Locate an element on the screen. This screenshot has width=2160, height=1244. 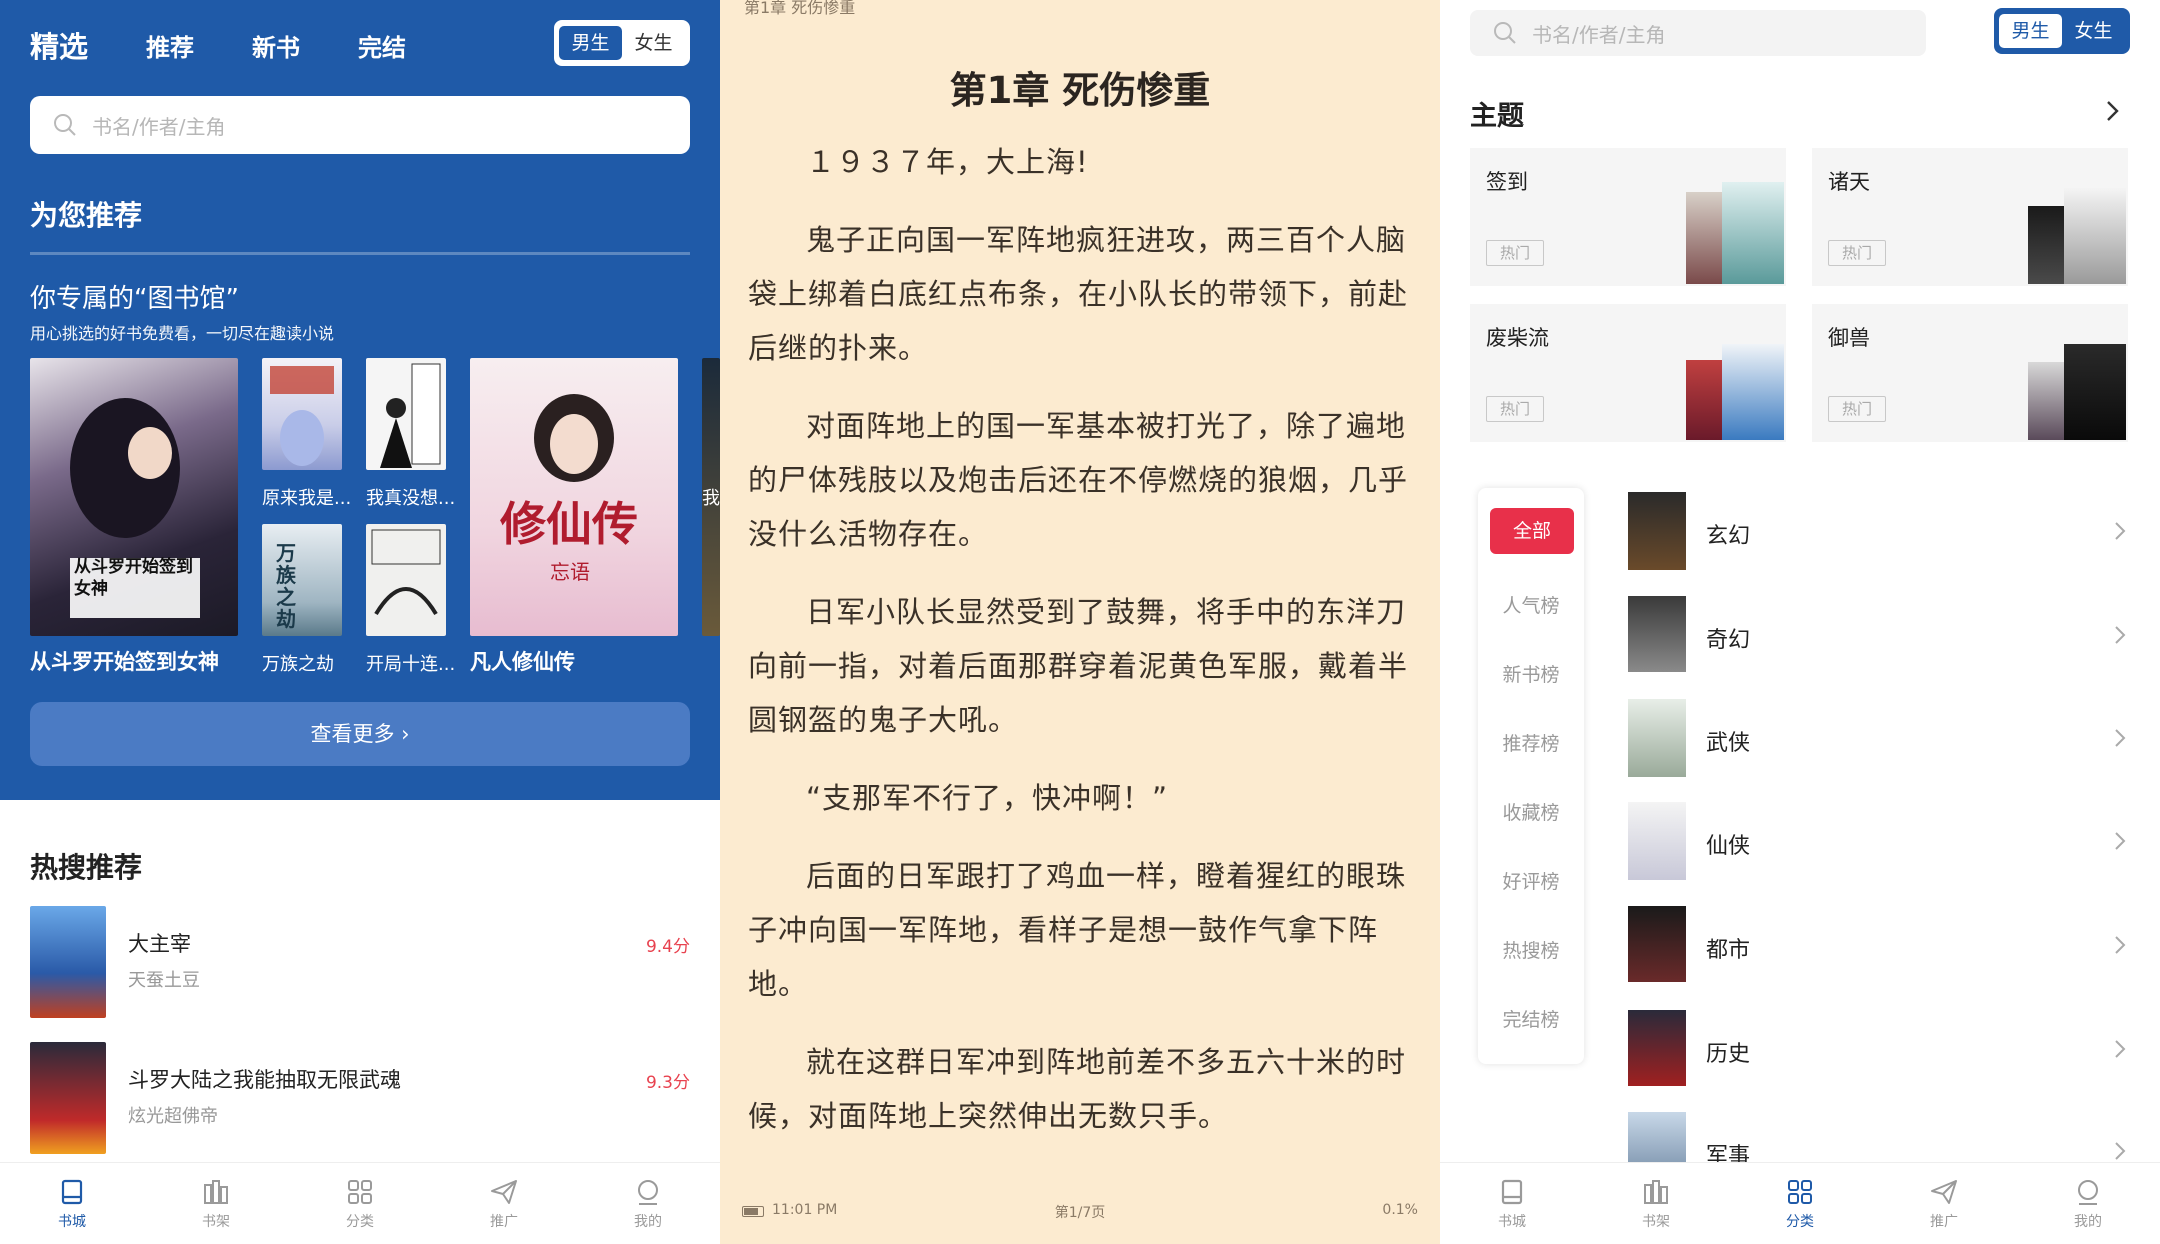
theme-name: 签到 is located at coordinates (1507, 182).